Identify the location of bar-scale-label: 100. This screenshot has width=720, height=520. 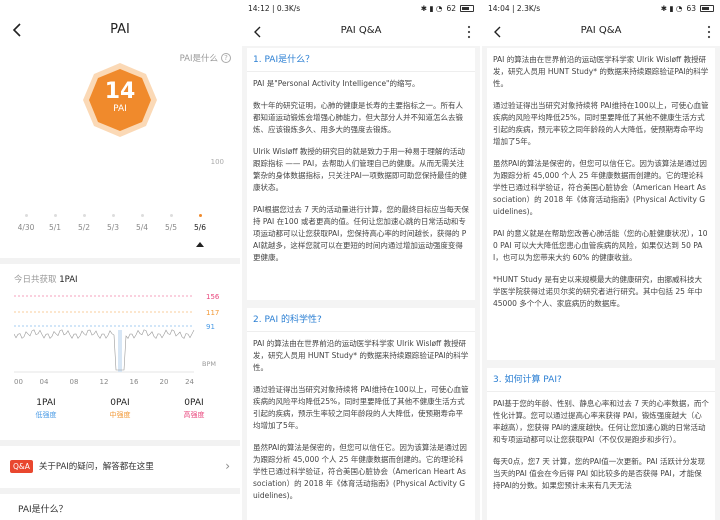
(217, 162).